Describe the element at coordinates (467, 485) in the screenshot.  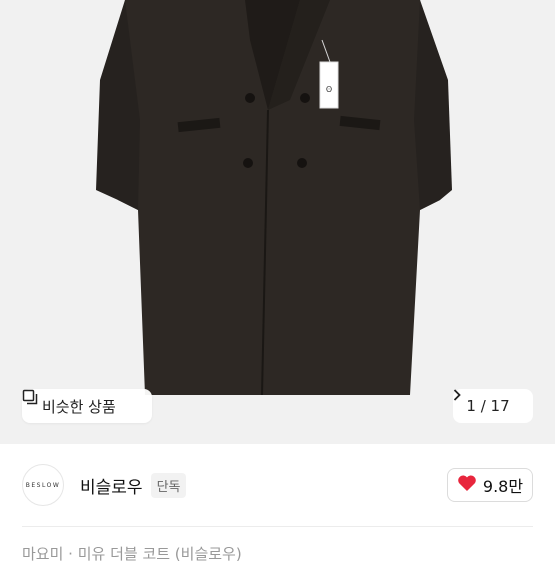
I see `heart-icon` at that location.